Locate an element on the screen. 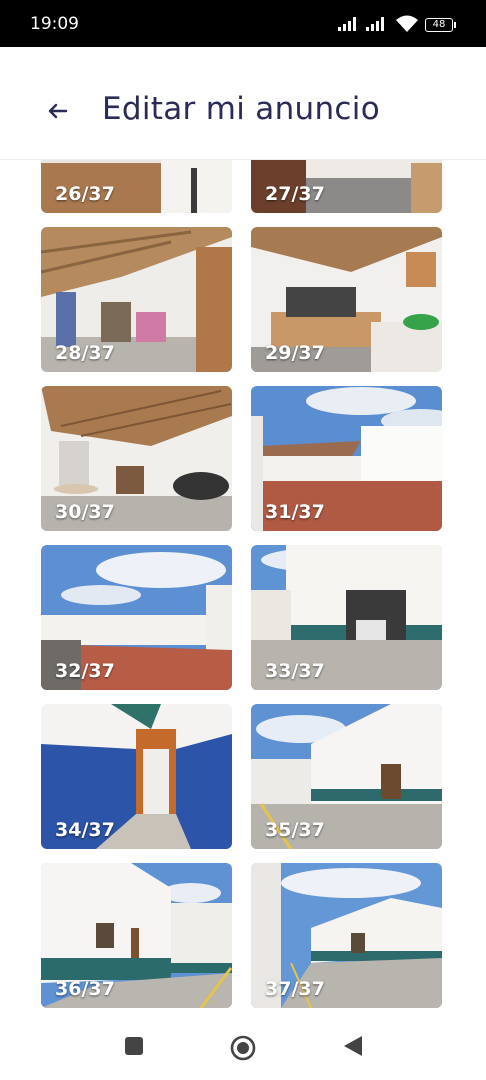  back-arrow-icon is located at coordinates (58, 111).